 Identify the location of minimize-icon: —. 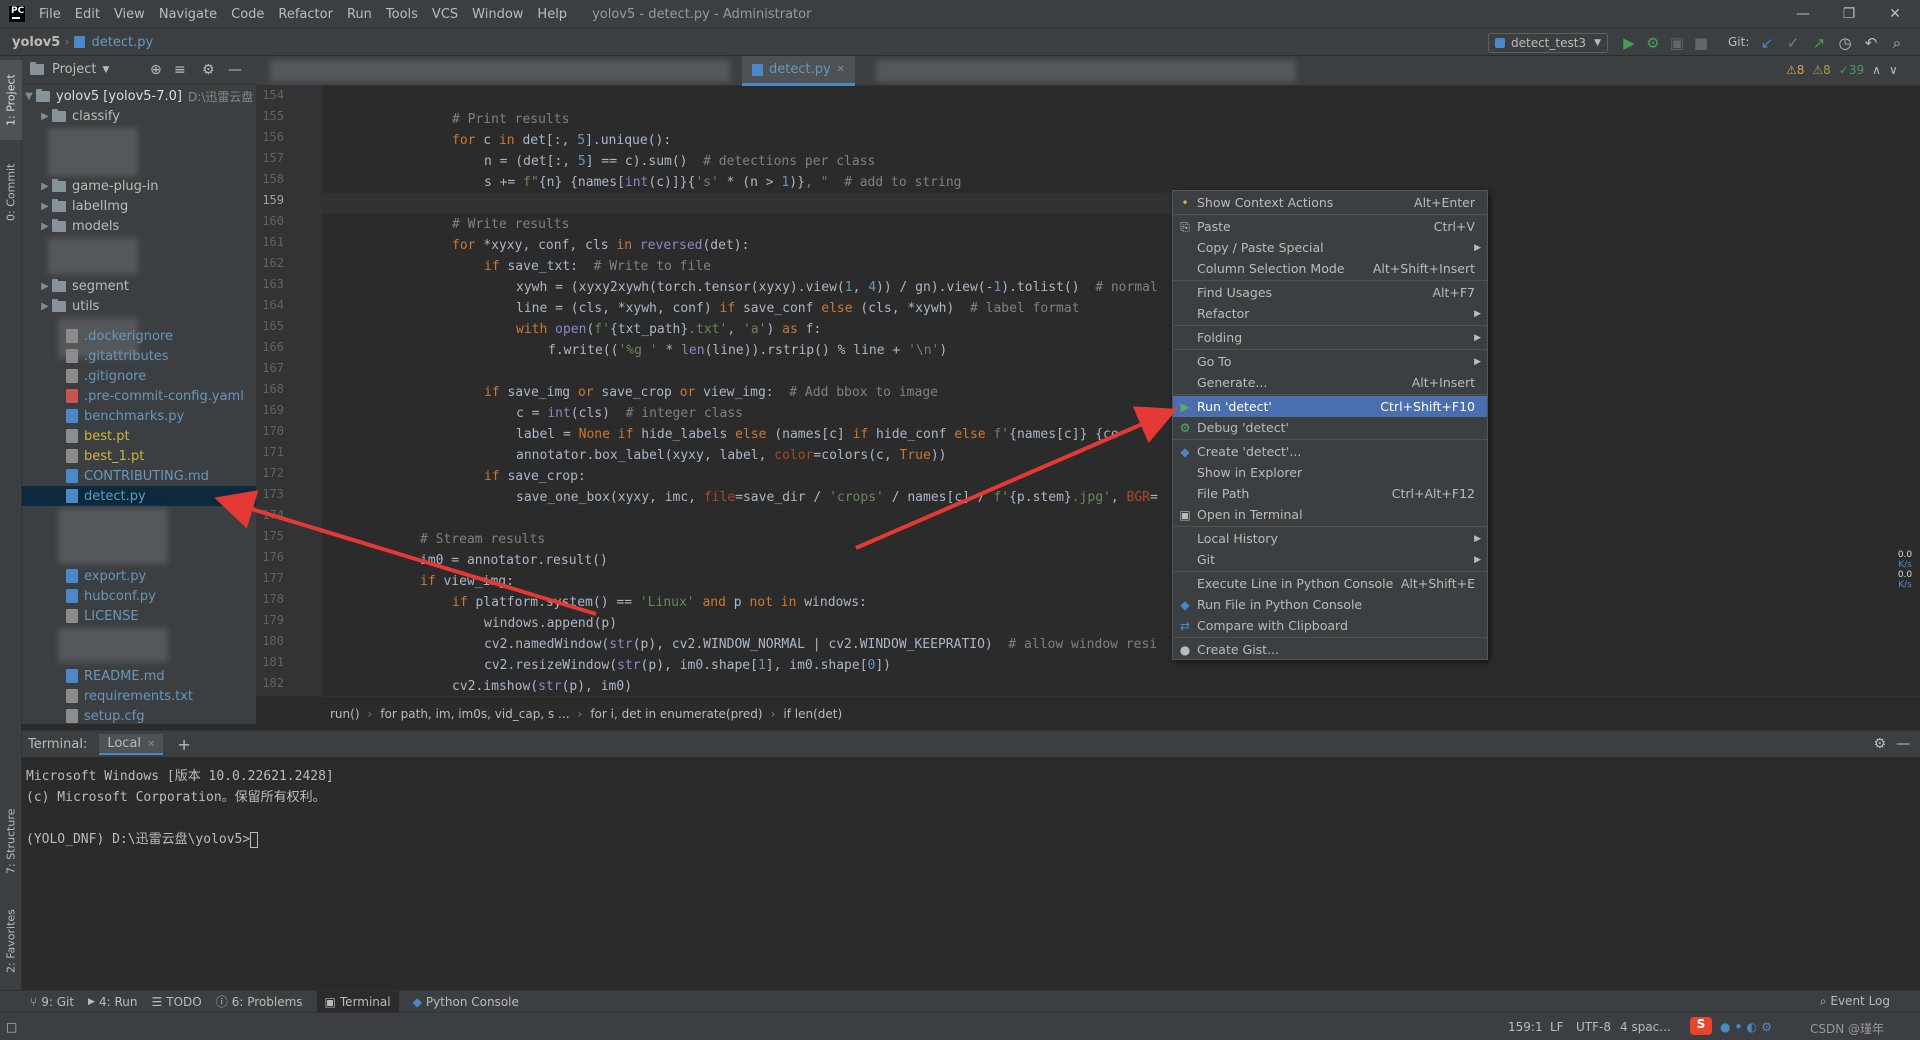
(1803, 14).